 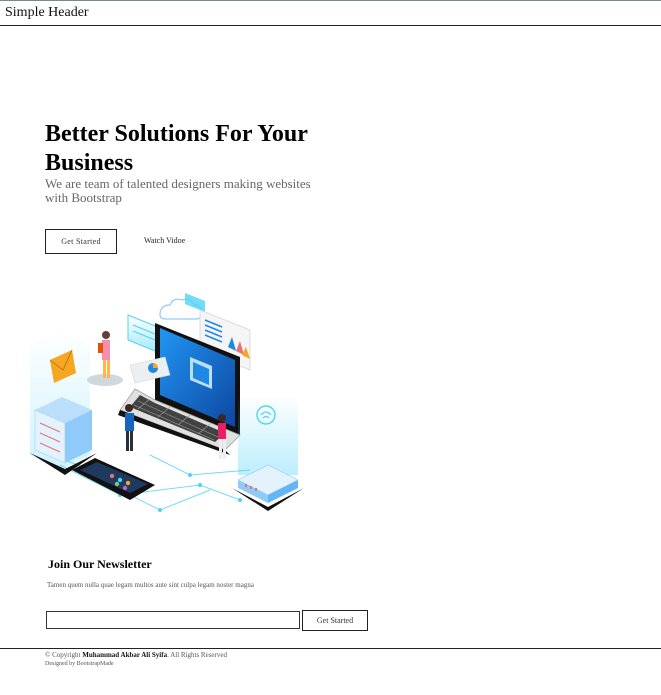 What do you see at coordinates (330, 13) in the screenshot?
I see `site-header: Simple Header` at bounding box center [330, 13].